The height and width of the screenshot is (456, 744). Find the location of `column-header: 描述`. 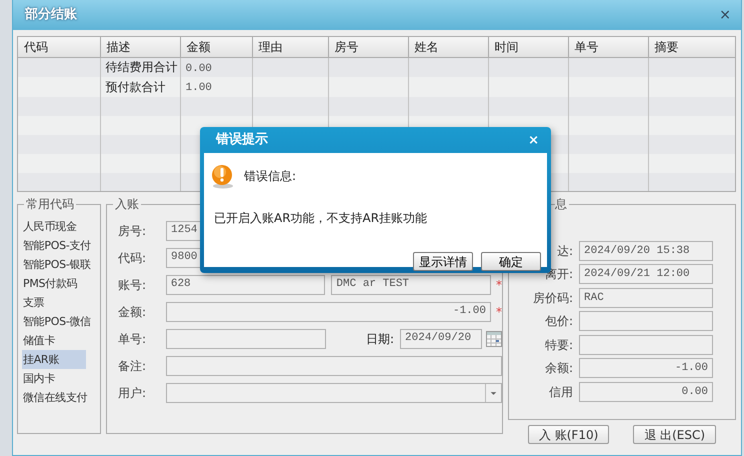

column-header: 描述 is located at coordinates (140, 47).